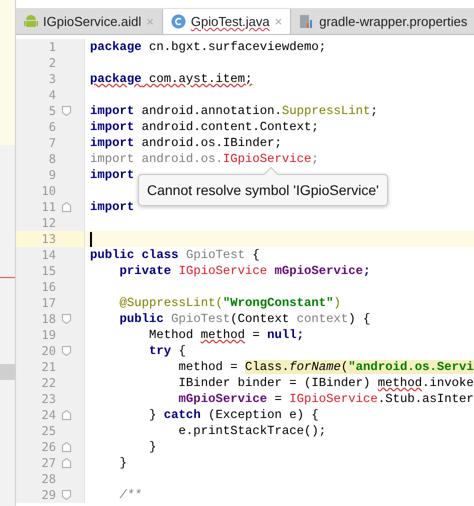  What do you see at coordinates (233, 415) in the screenshot?
I see `code-line: } catch (Exception e) {` at bounding box center [233, 415].